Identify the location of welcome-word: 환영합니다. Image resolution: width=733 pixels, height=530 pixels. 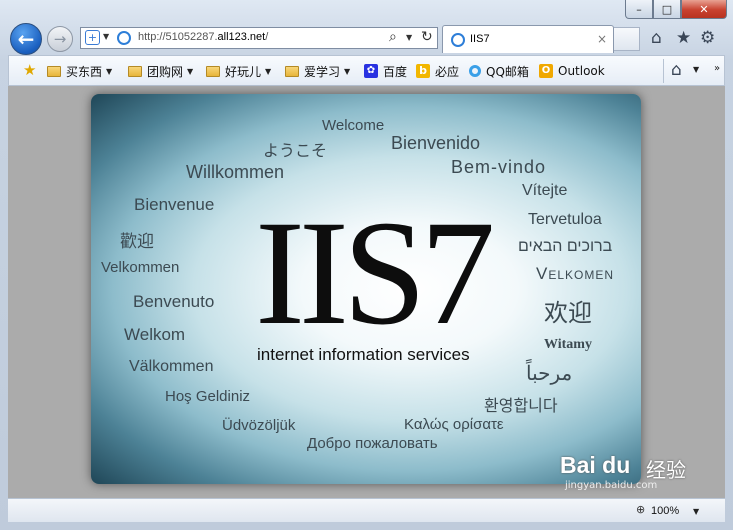
(521, 406).